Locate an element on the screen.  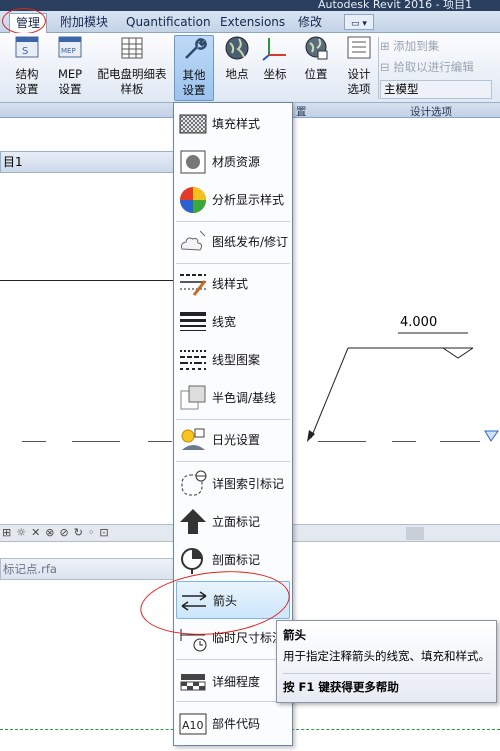
dropdown-icon: ▭ ▾ is located at coordinates (359, 24).